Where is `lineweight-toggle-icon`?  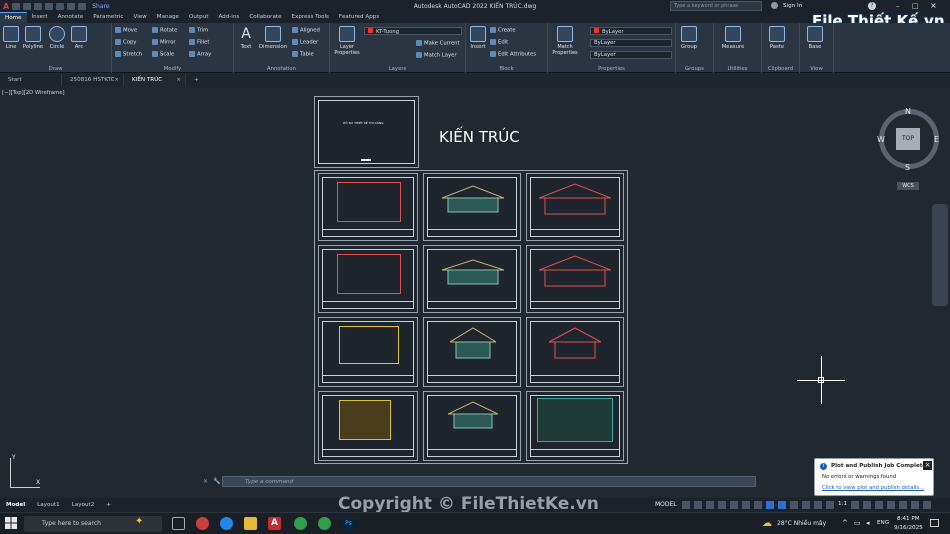
lineweight-toggle-icon is located at coordinates (794, 505).